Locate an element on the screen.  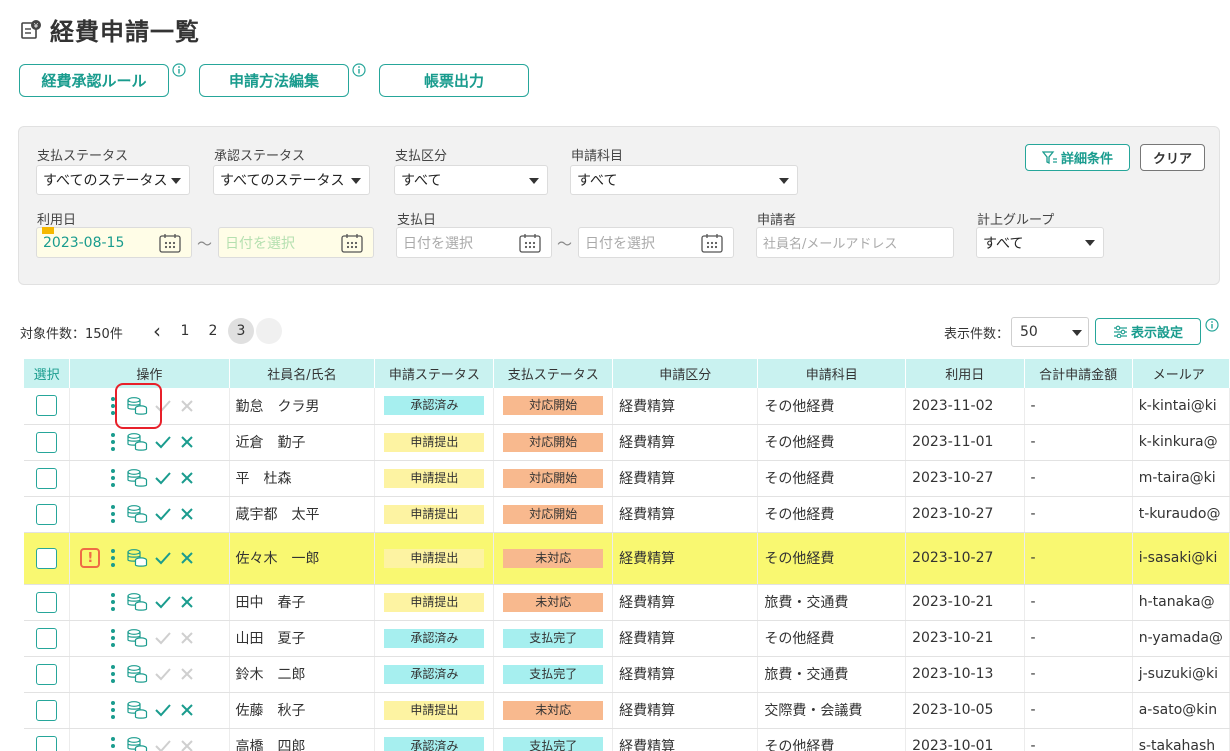
page-2-button: 2 is located at coordinates (213, 331).